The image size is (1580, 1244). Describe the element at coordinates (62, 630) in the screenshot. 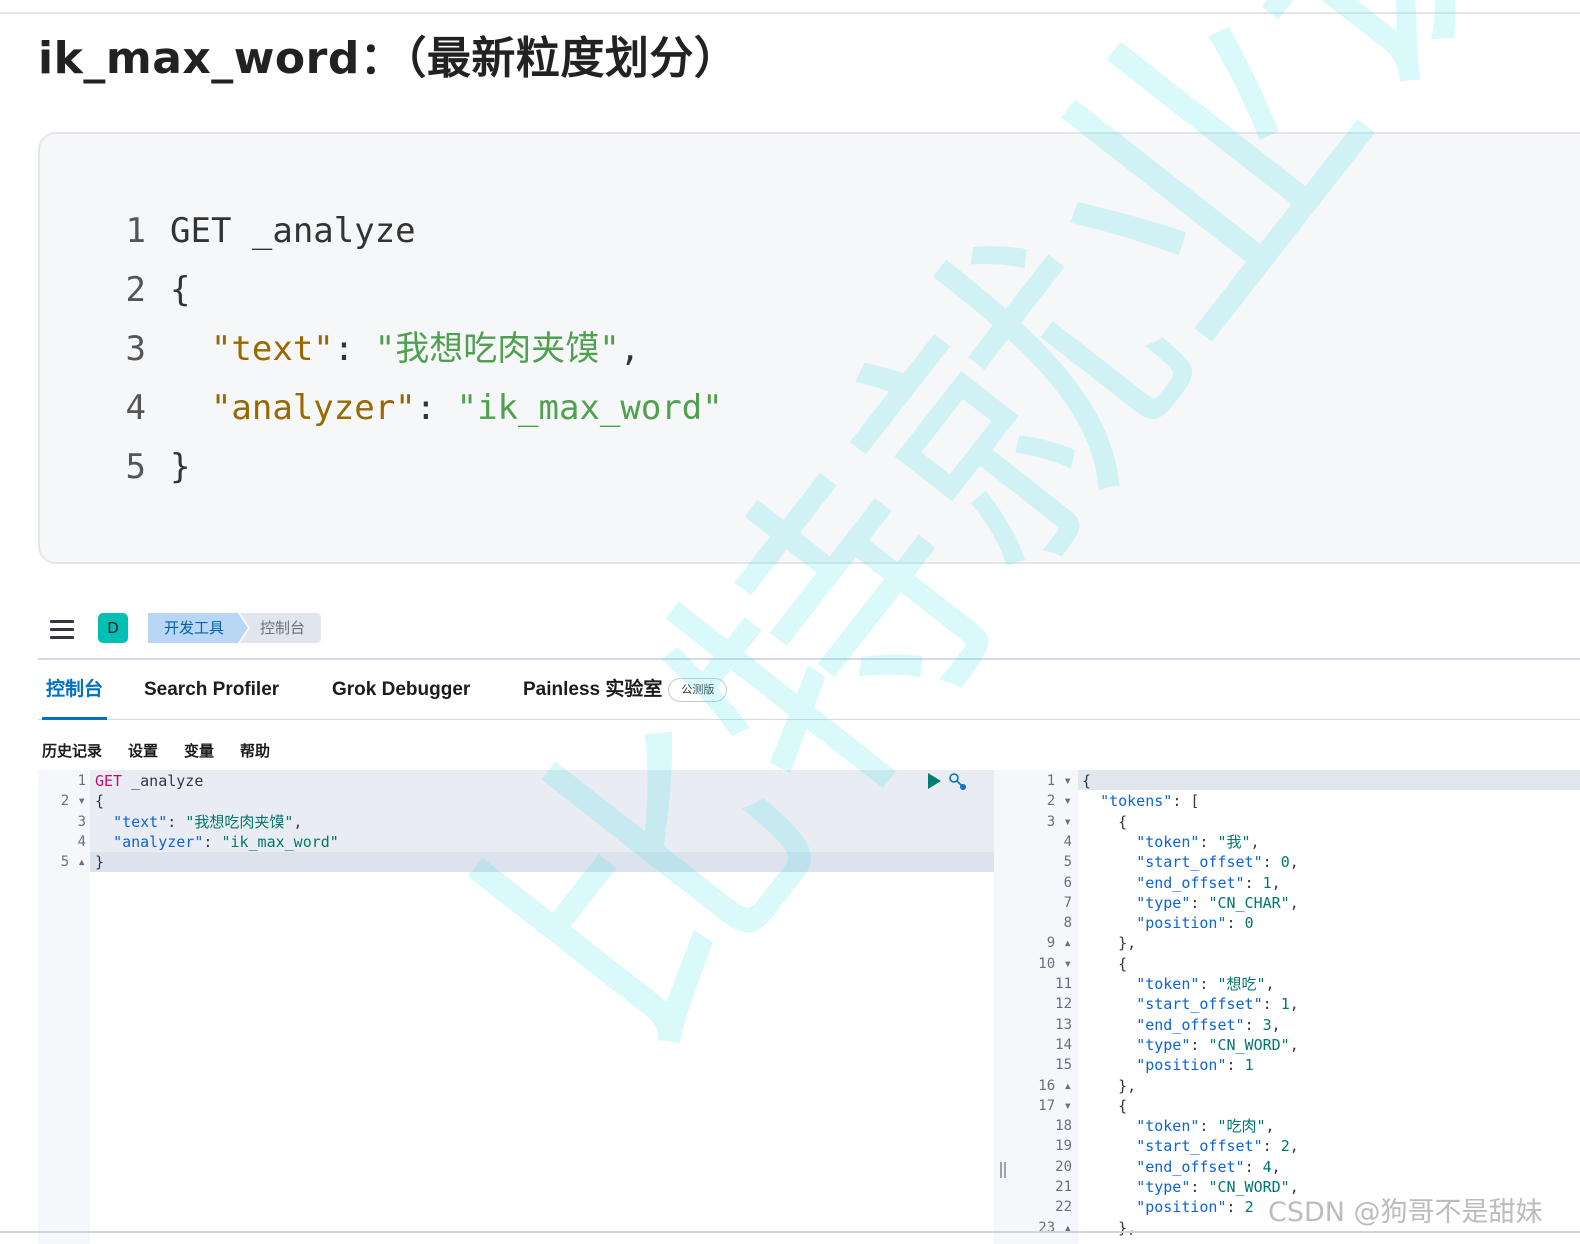

I see `hamburger-menu-icon` at that location.